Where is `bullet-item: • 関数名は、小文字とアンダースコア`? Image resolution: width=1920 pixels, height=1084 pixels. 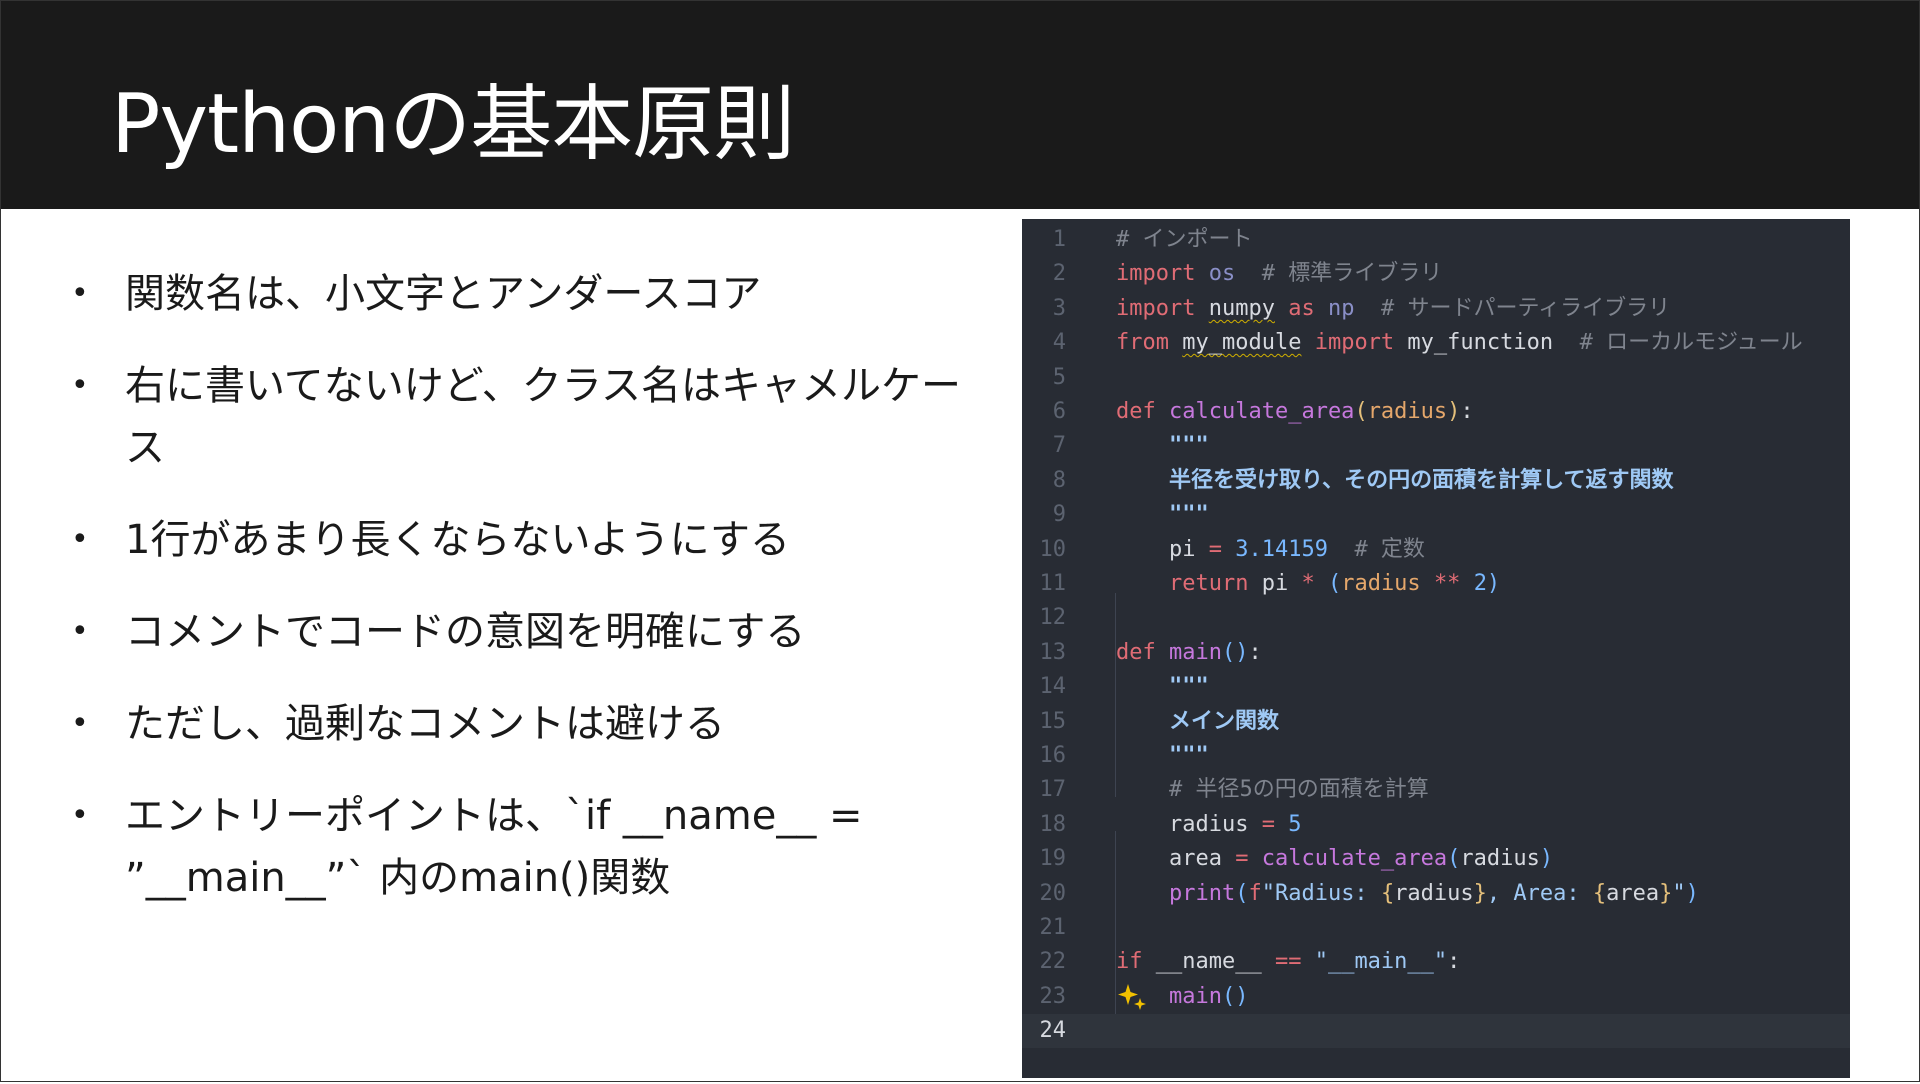 bullet-item: • 関数名は、小文字とアンダースコア is located at coordinates (521, 294).